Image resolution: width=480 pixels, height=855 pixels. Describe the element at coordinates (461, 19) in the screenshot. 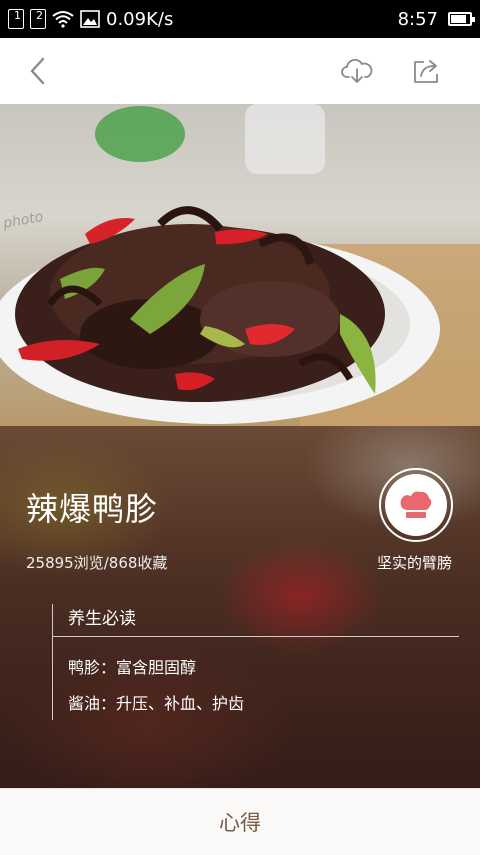

I see `battery-icon` at that location.